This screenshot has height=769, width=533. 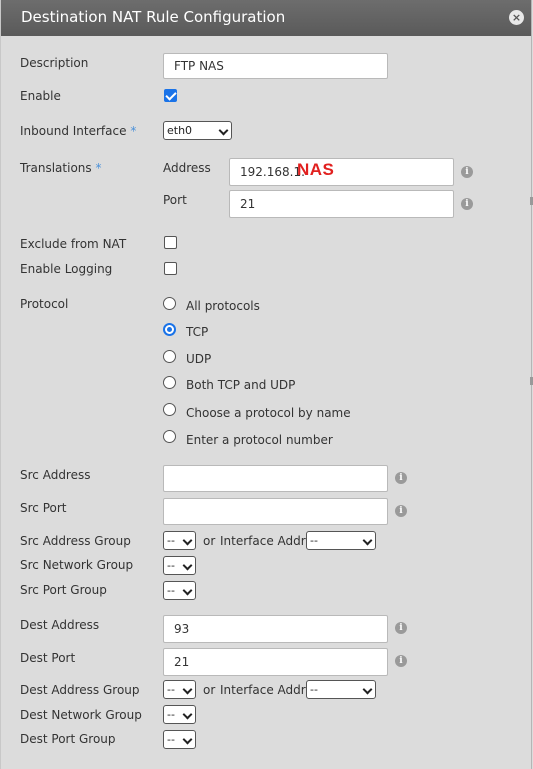 What do you see at coordinates (179, 739) in the screenshot?
I see `dest-port-group-select: --` at bounding box center [179, 739].